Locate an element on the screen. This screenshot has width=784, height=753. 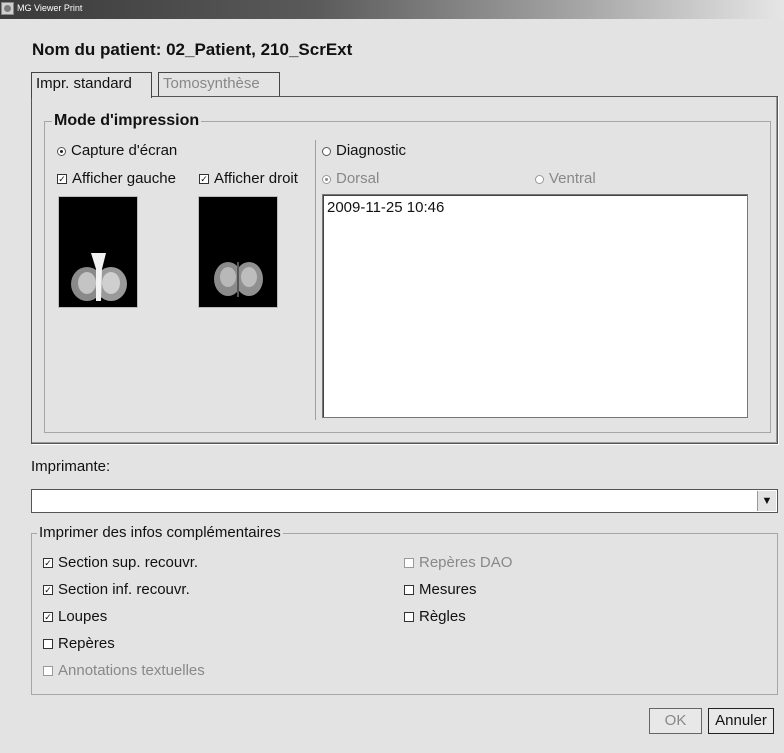
patient-name-label: Nom du patient: 02_Patient, 210_ScrExt is located at coordinates (192, 49).